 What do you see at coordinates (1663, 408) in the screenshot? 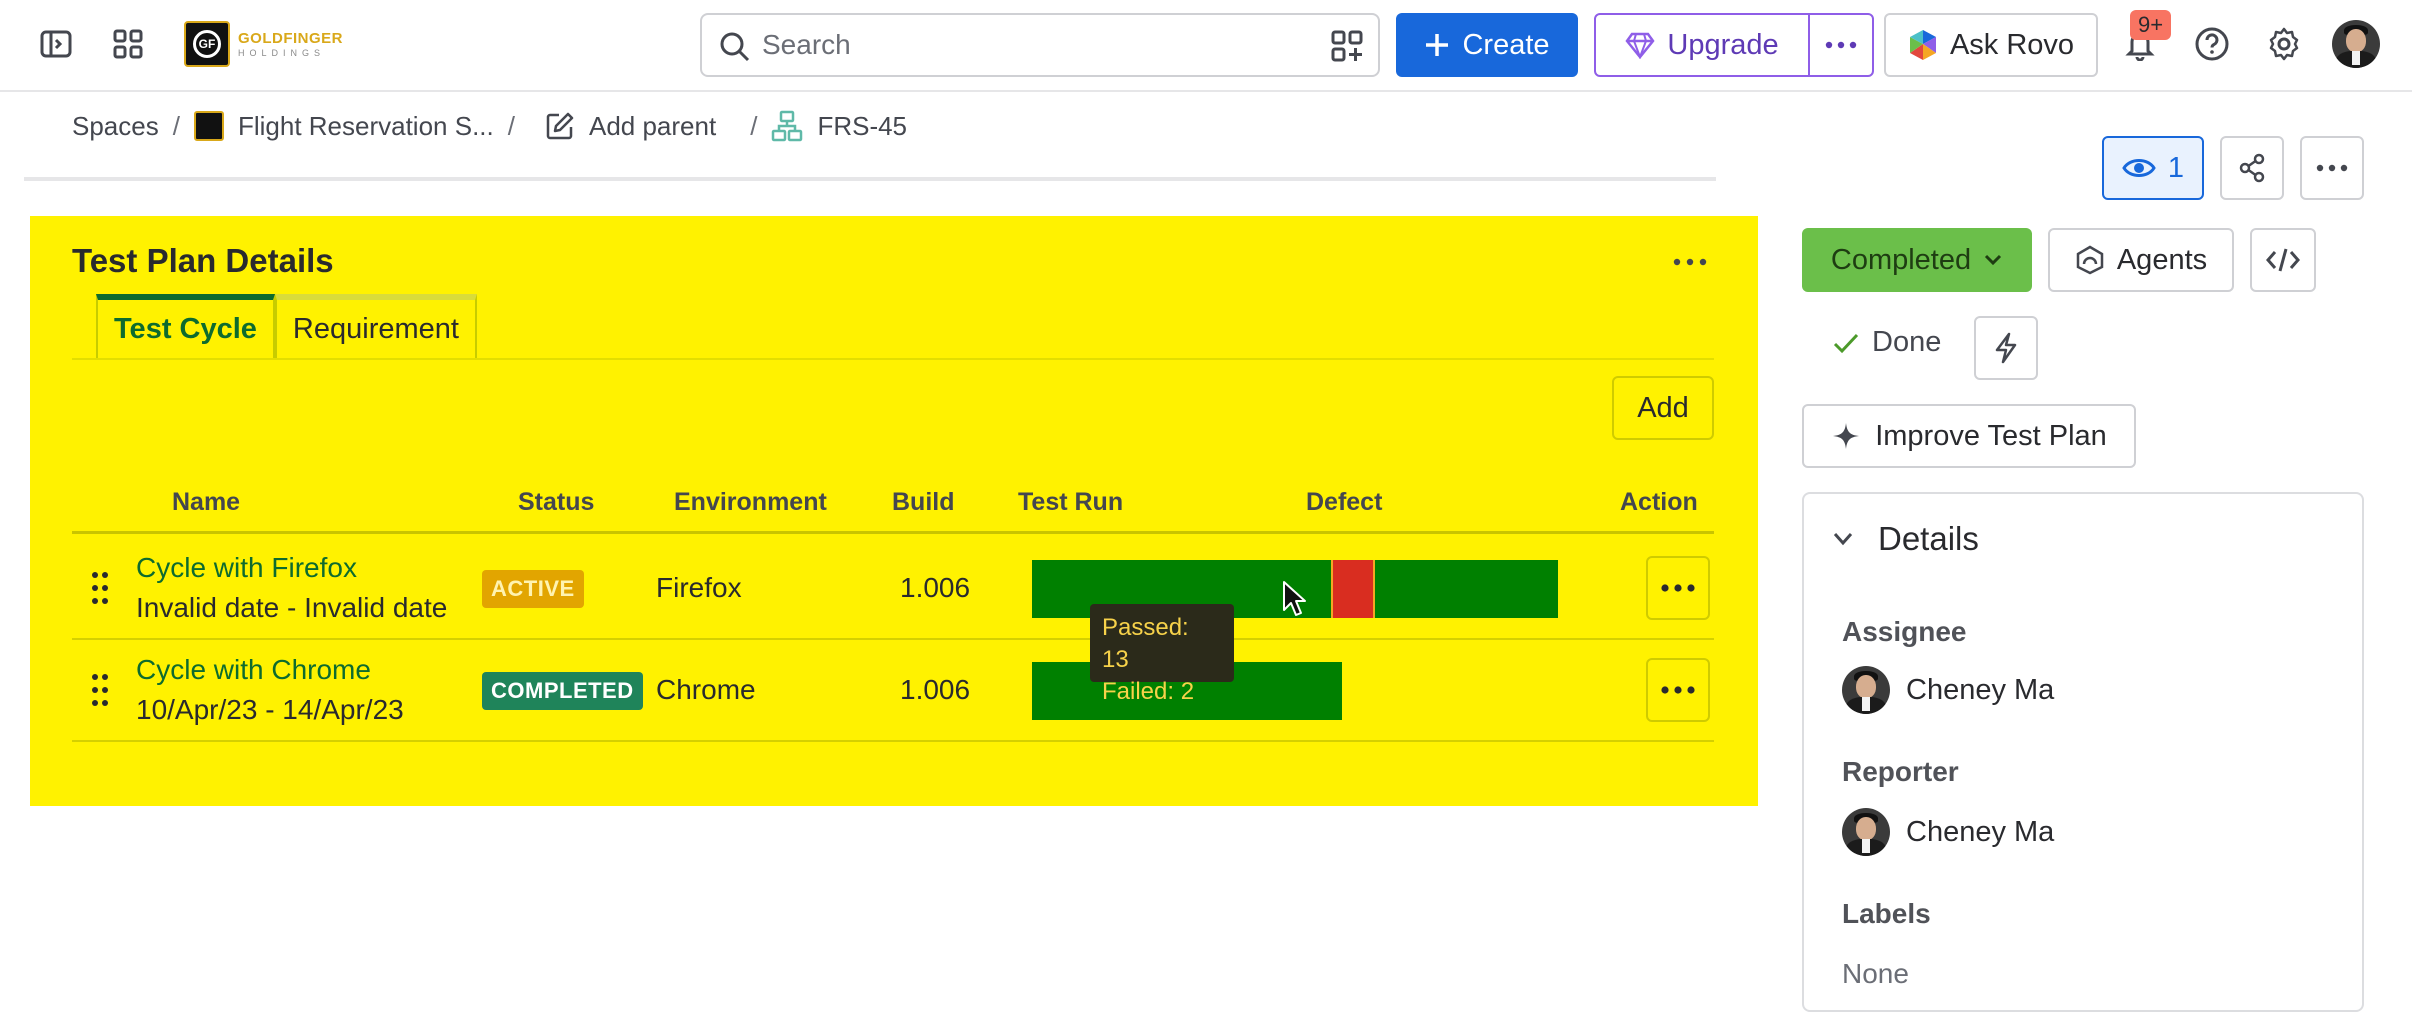
I see `add-button: Add` at bounding box center [1663, 408].